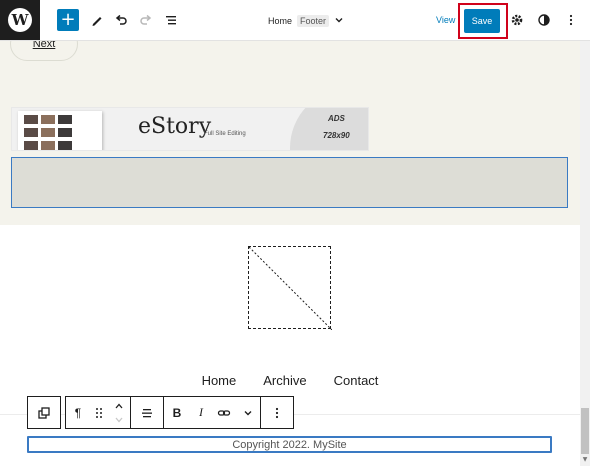 The width and height of the screenshot is (590, 466). I want to click on list-view-icon, so click(171, 20).